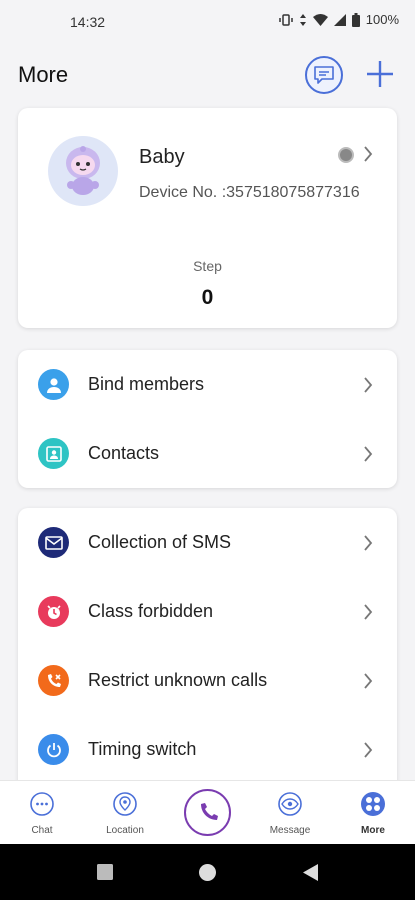  I want to click on menu-item-contacts: Contacts, so click(207, 453).